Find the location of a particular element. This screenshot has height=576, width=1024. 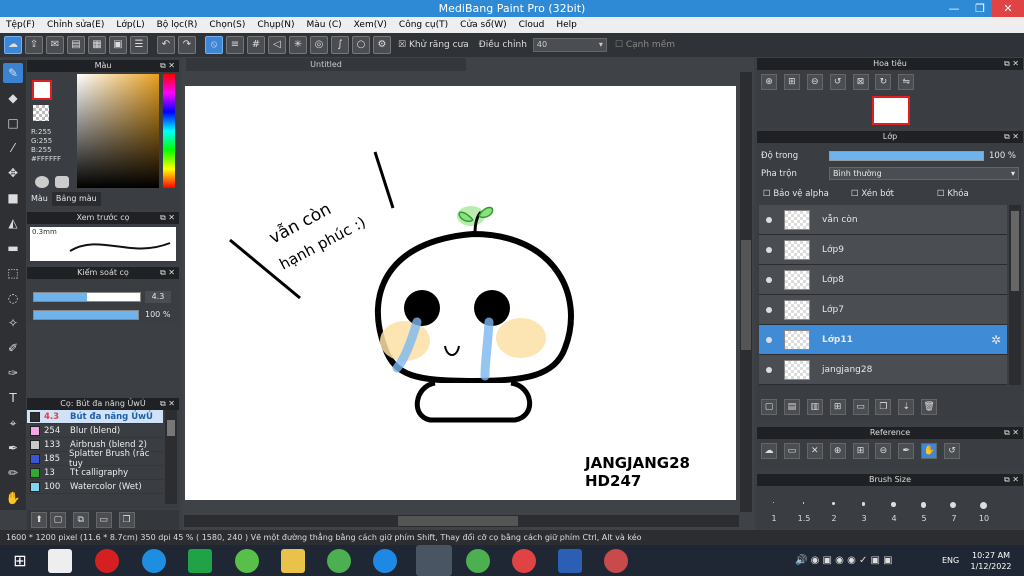

ref-zoom-in-icon: ⊕ is located at coordinates (837, 451).